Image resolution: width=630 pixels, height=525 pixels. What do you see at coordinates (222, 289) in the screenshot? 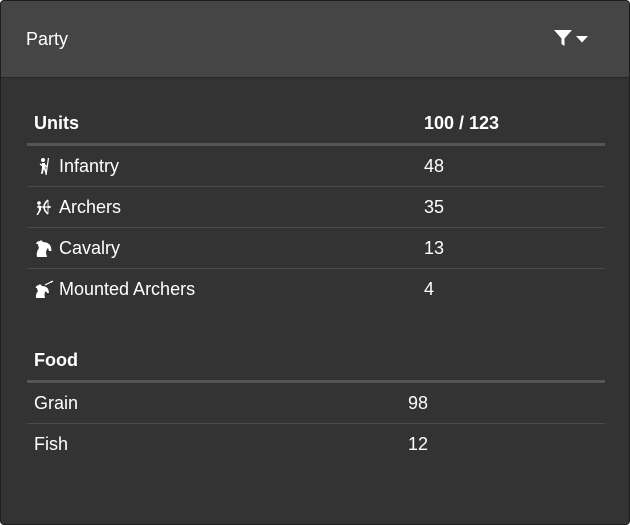
I see `unit-name-cell: Mounted Archers` at bounding box center [222, 289].